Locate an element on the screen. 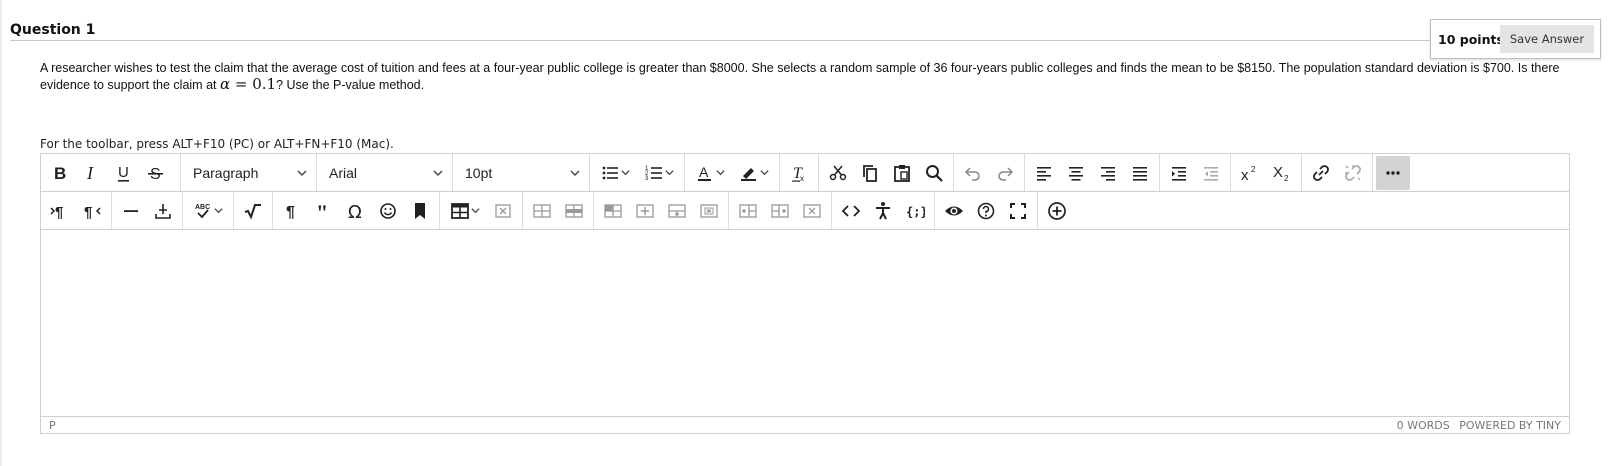  align-left-button is located at coordinates (1044, 173).